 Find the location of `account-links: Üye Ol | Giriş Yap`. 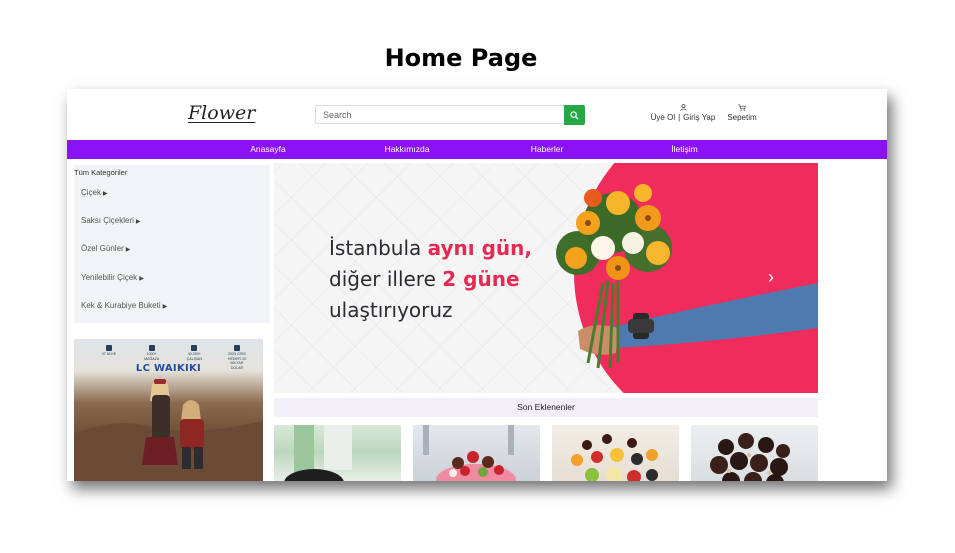

account-links: Üye Ol | Giriş Yap is located at coordinates (683, 113).